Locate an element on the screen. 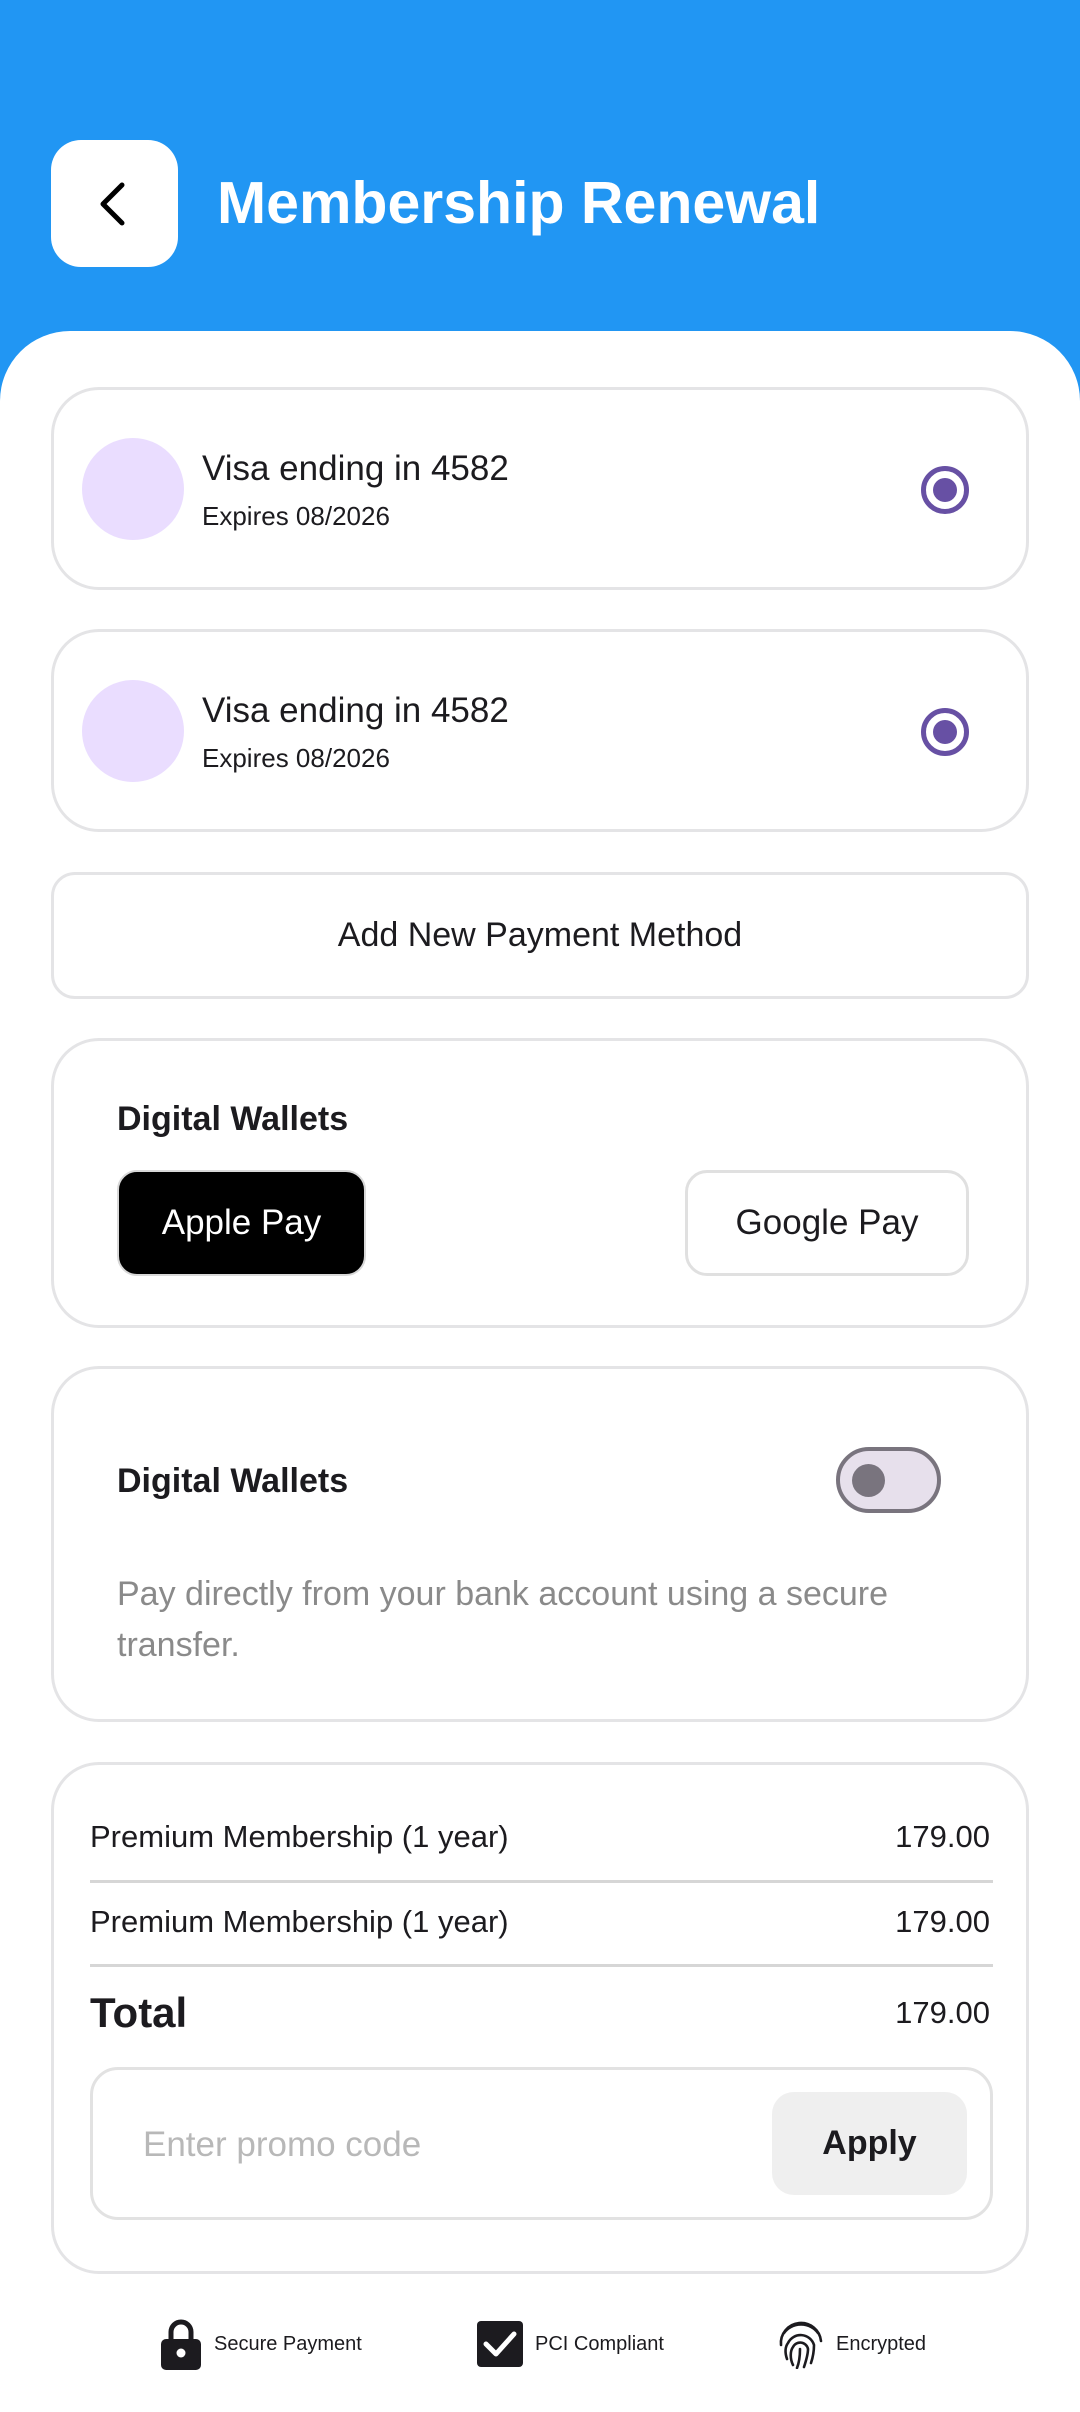 The height and width of the screenshot is (2412, 1080). pci-compliant-badge: PCI Compliant is located at coordinates (570, 2344).